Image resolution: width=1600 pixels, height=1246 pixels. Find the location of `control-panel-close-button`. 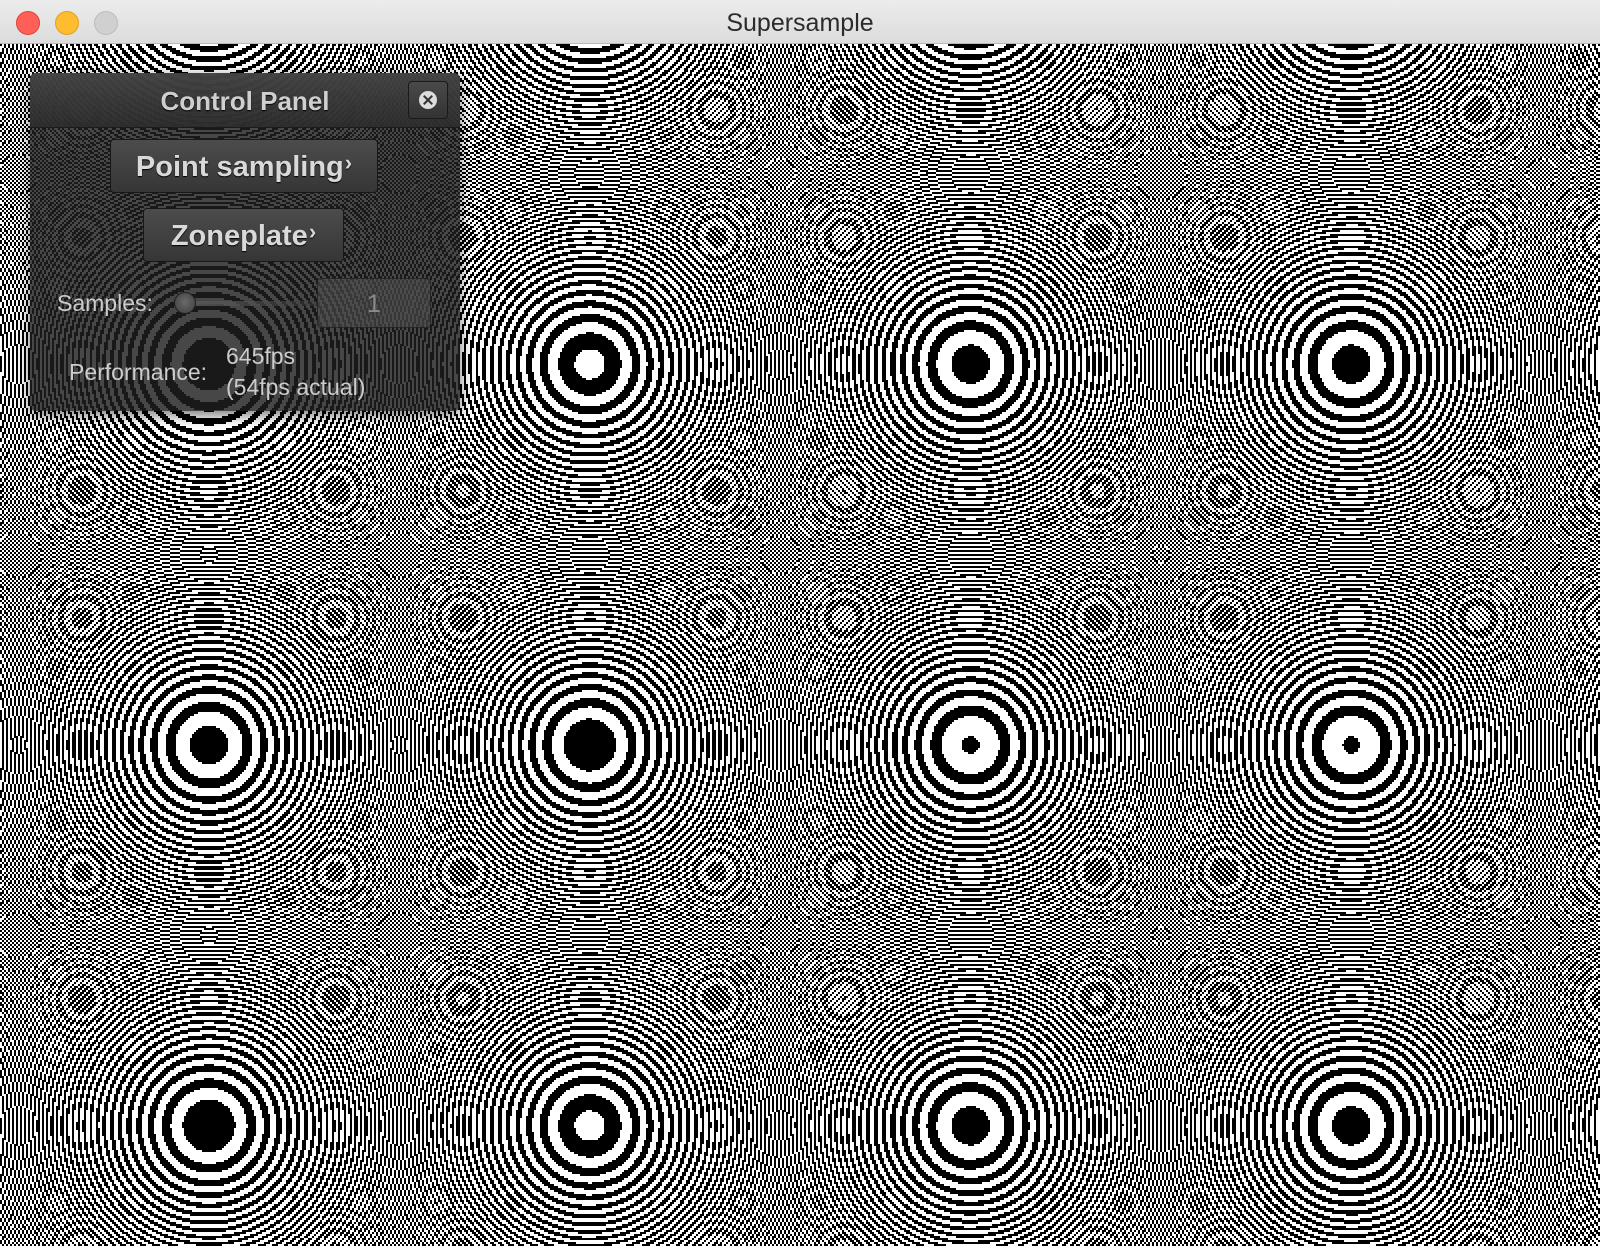

control-panel-close-button is located at coordinates (428, 100).